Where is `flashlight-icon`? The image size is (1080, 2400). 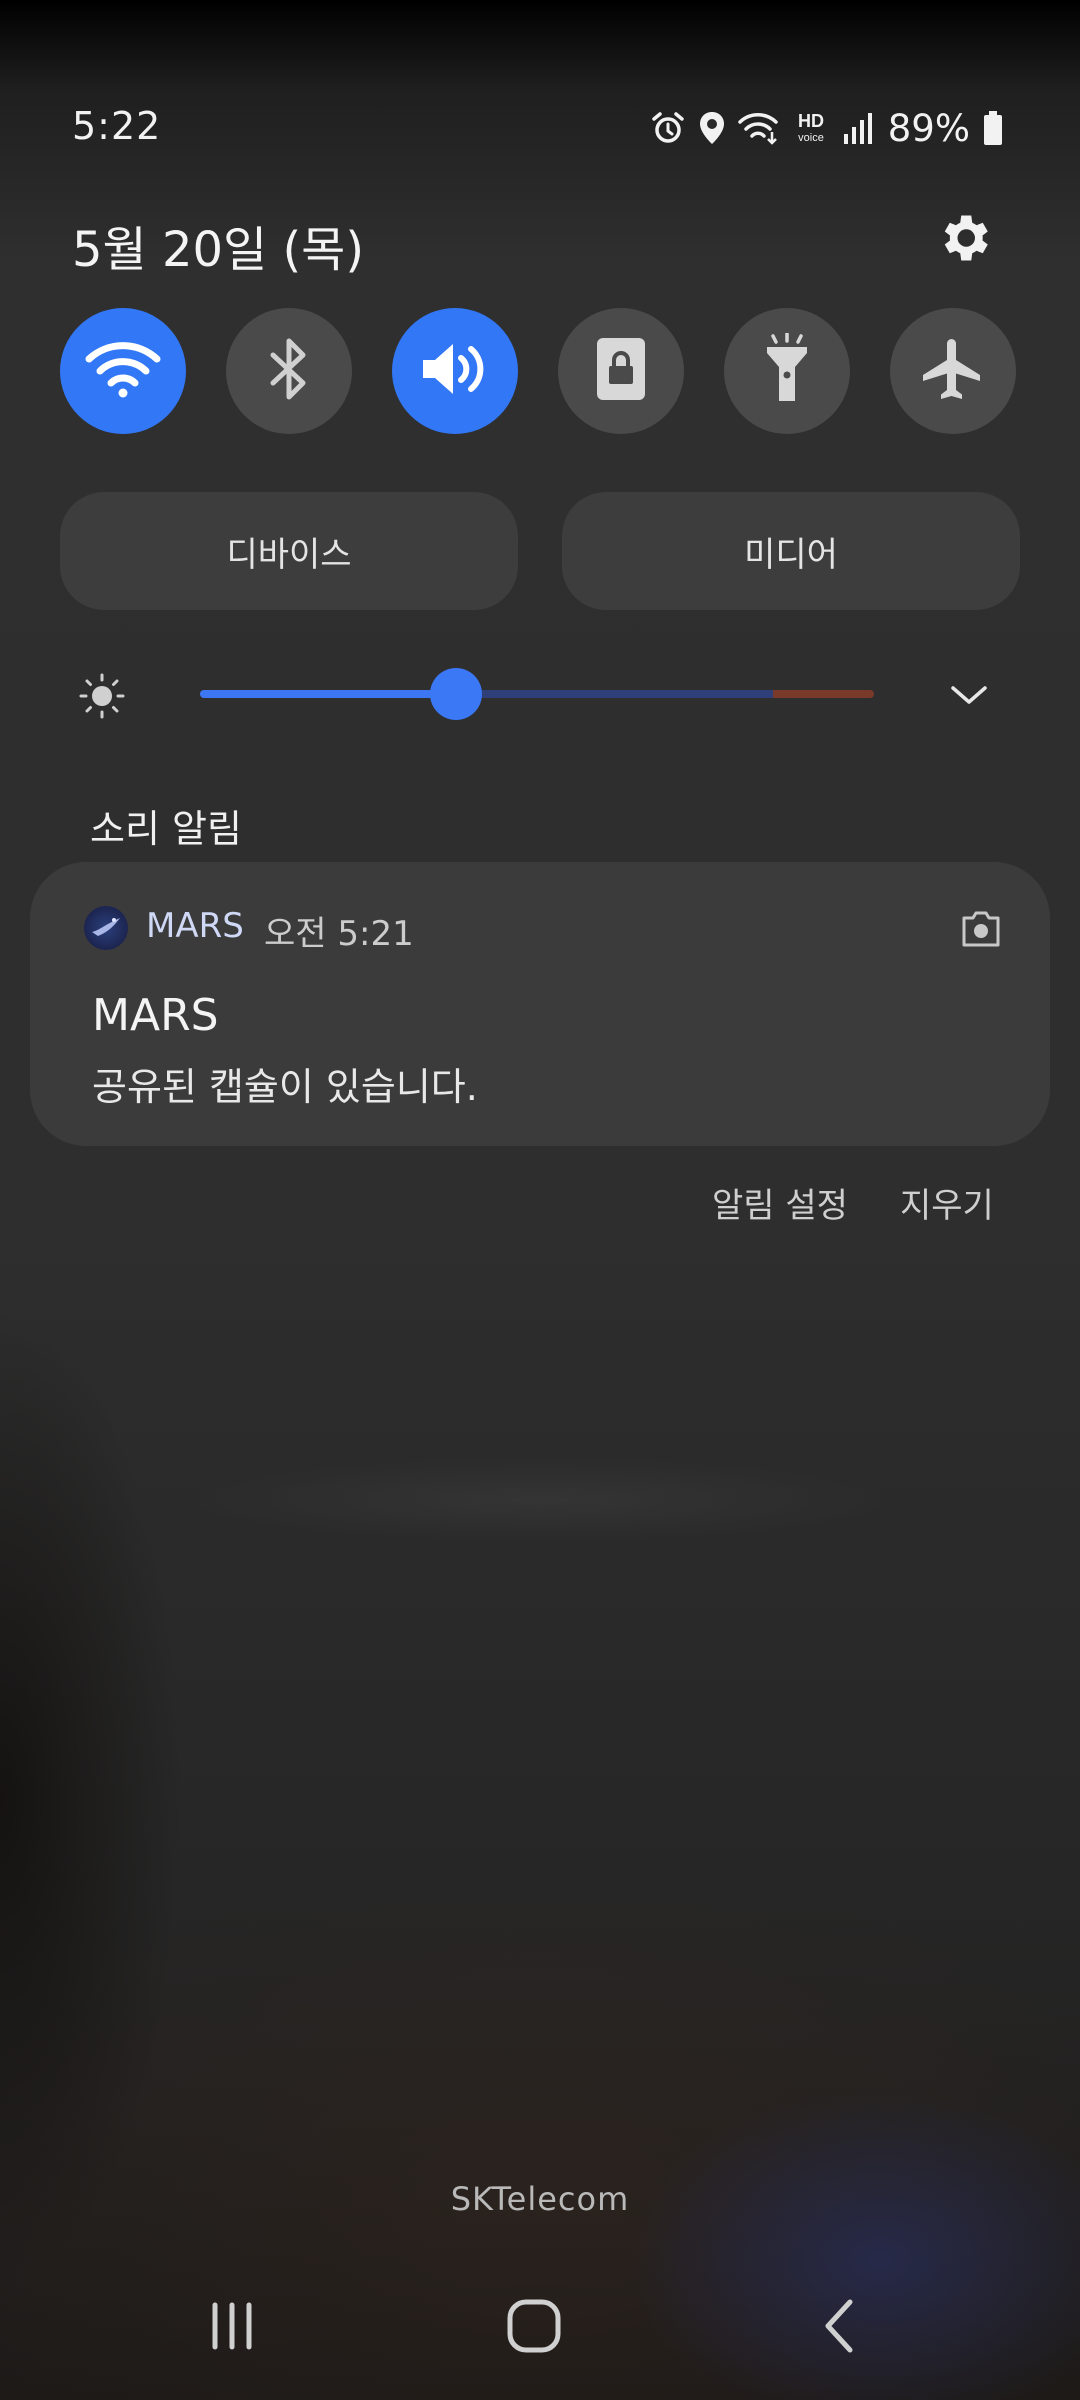 flashlight-icon is located at coordinates (787, 370).